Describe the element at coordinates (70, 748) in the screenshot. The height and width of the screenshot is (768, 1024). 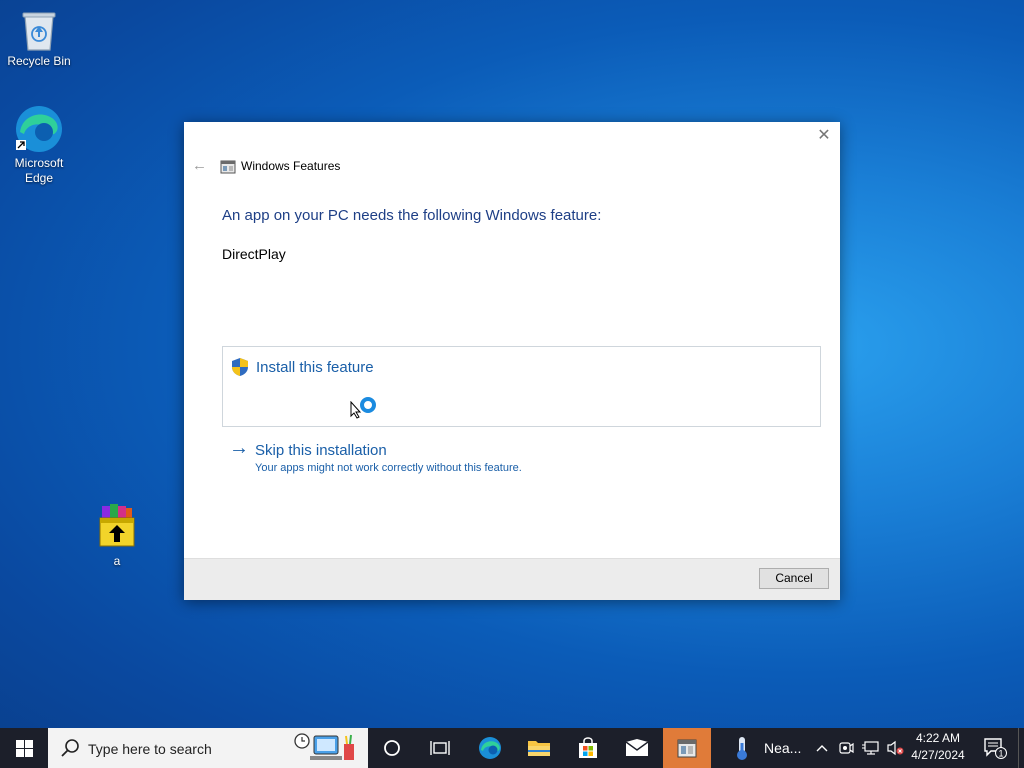
I see `search-icon` at that location.